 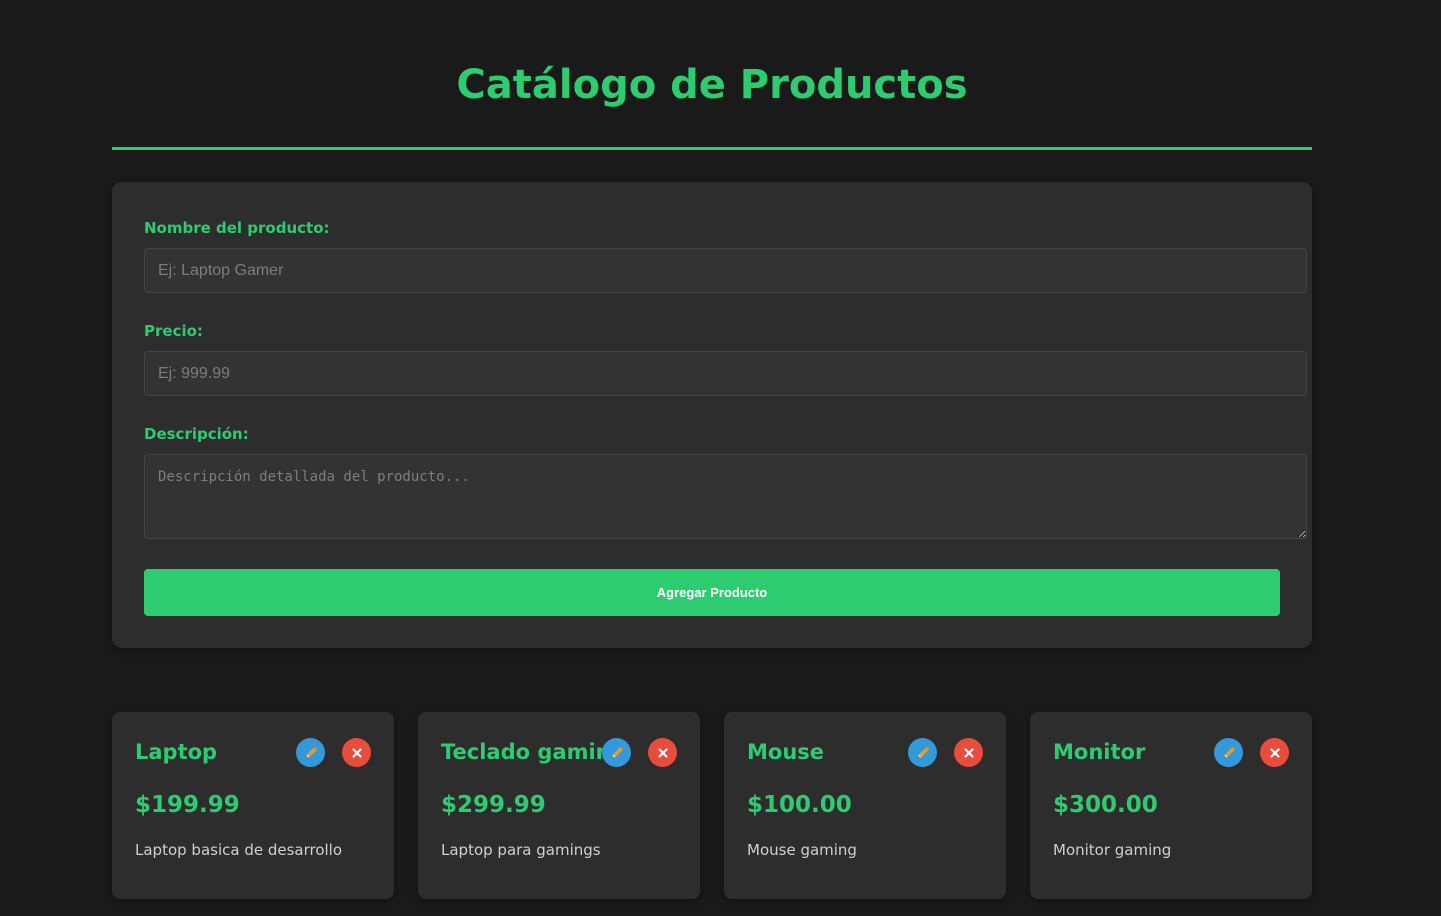 What do you see at coordinates (865, 805) in the screenshot?
I see `product-card: Mouse $100.00 Mouse gaming` at bounding box center [865, 805].